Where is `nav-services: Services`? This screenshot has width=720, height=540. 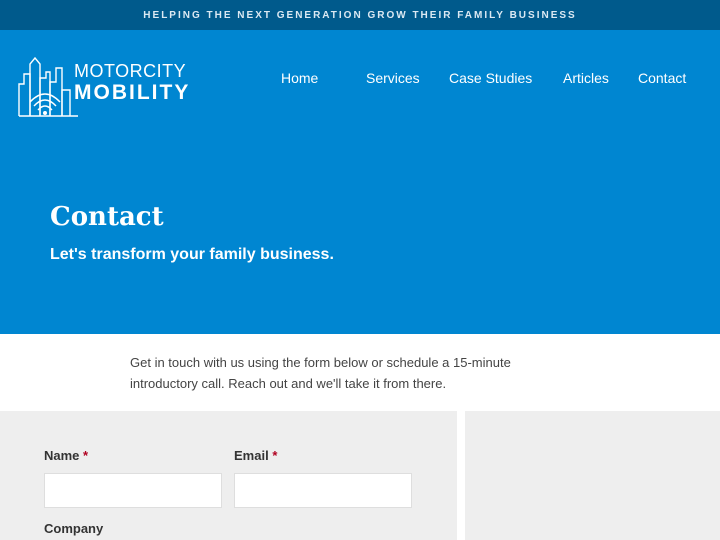
nav-services: Services is located at coordinates (393, 78).